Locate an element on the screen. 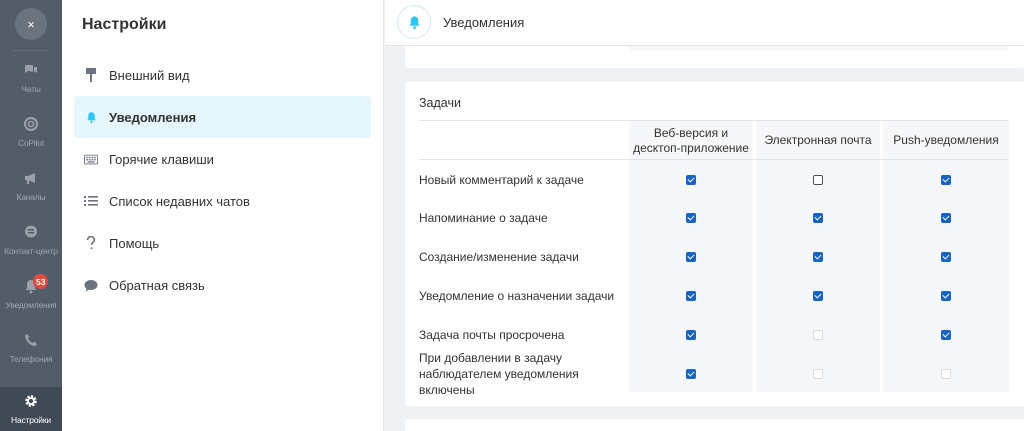  rail-label: CoPilot is located at coordinates (30, 143).